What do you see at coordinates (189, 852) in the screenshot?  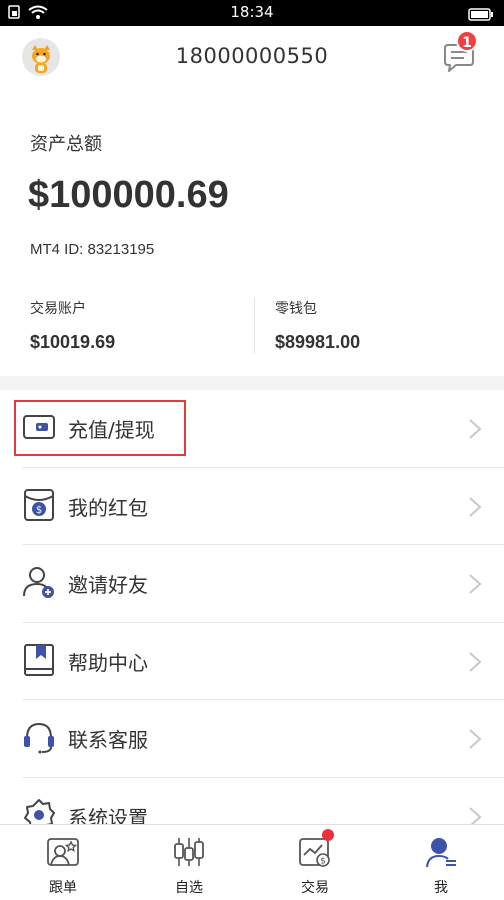 I see `candlestick-icon` at bounding box center [189, 852].